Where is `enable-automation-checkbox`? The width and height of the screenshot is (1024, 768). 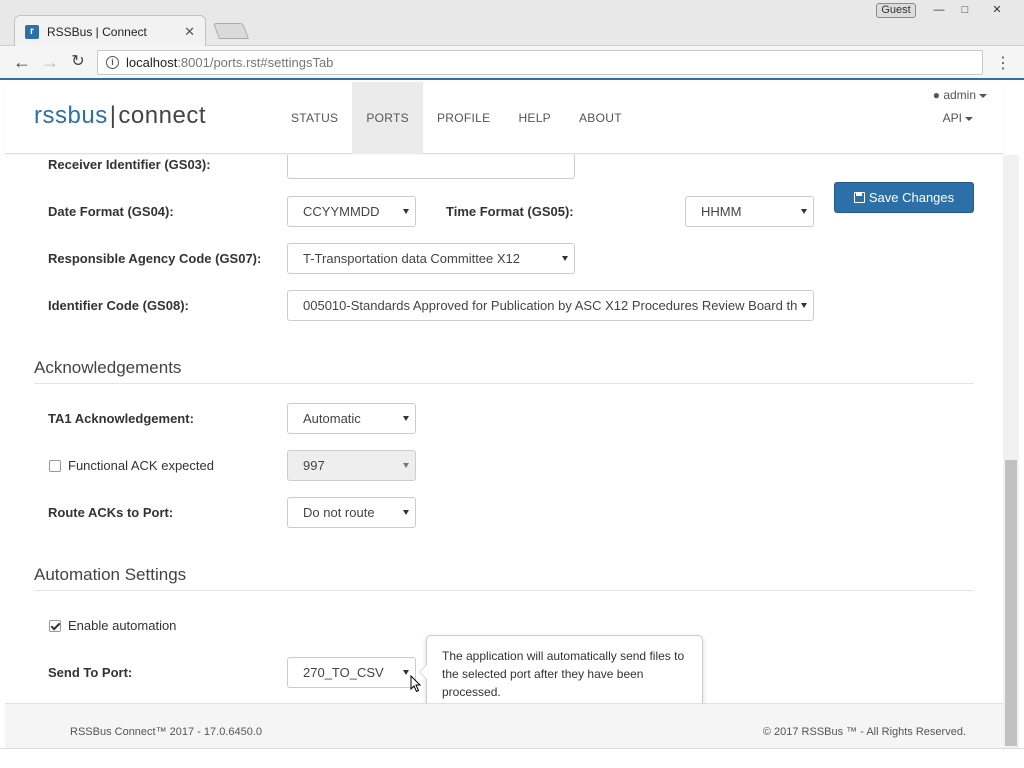 enable-automation-checkbox is located at coordinates (55, 626).